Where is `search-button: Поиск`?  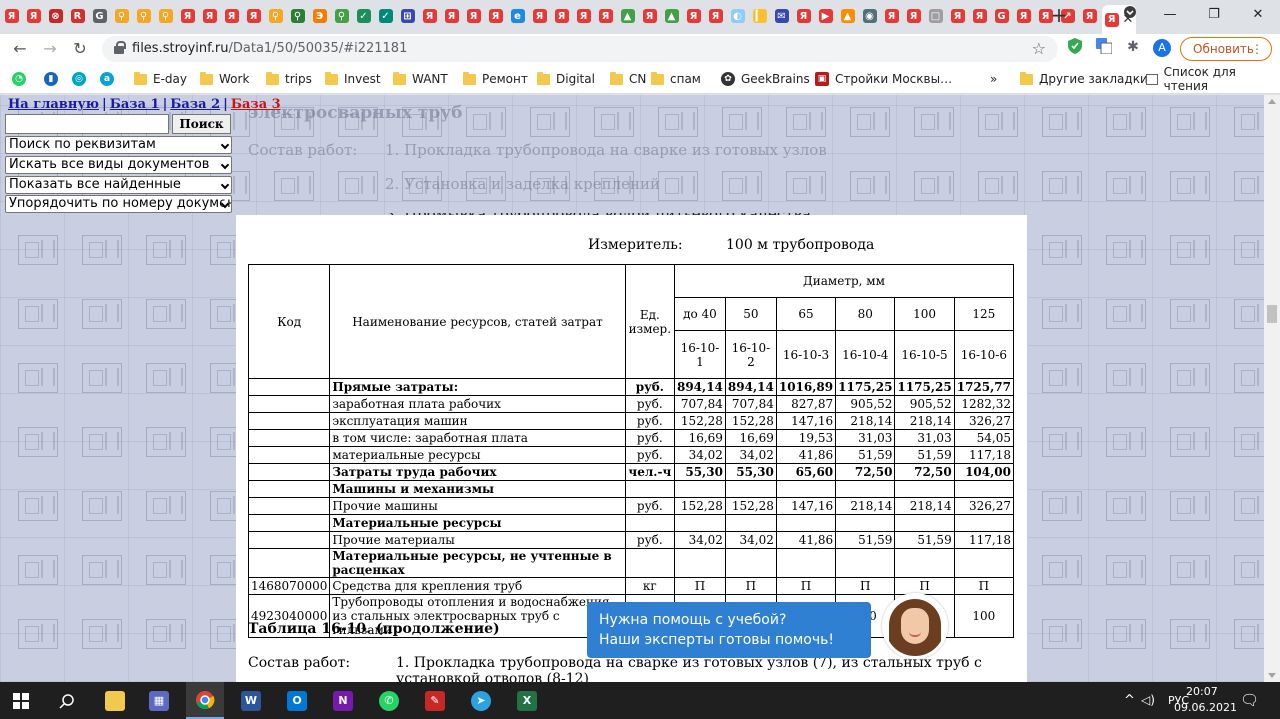
search-button: Поиск is located at coordinates (201, 124).